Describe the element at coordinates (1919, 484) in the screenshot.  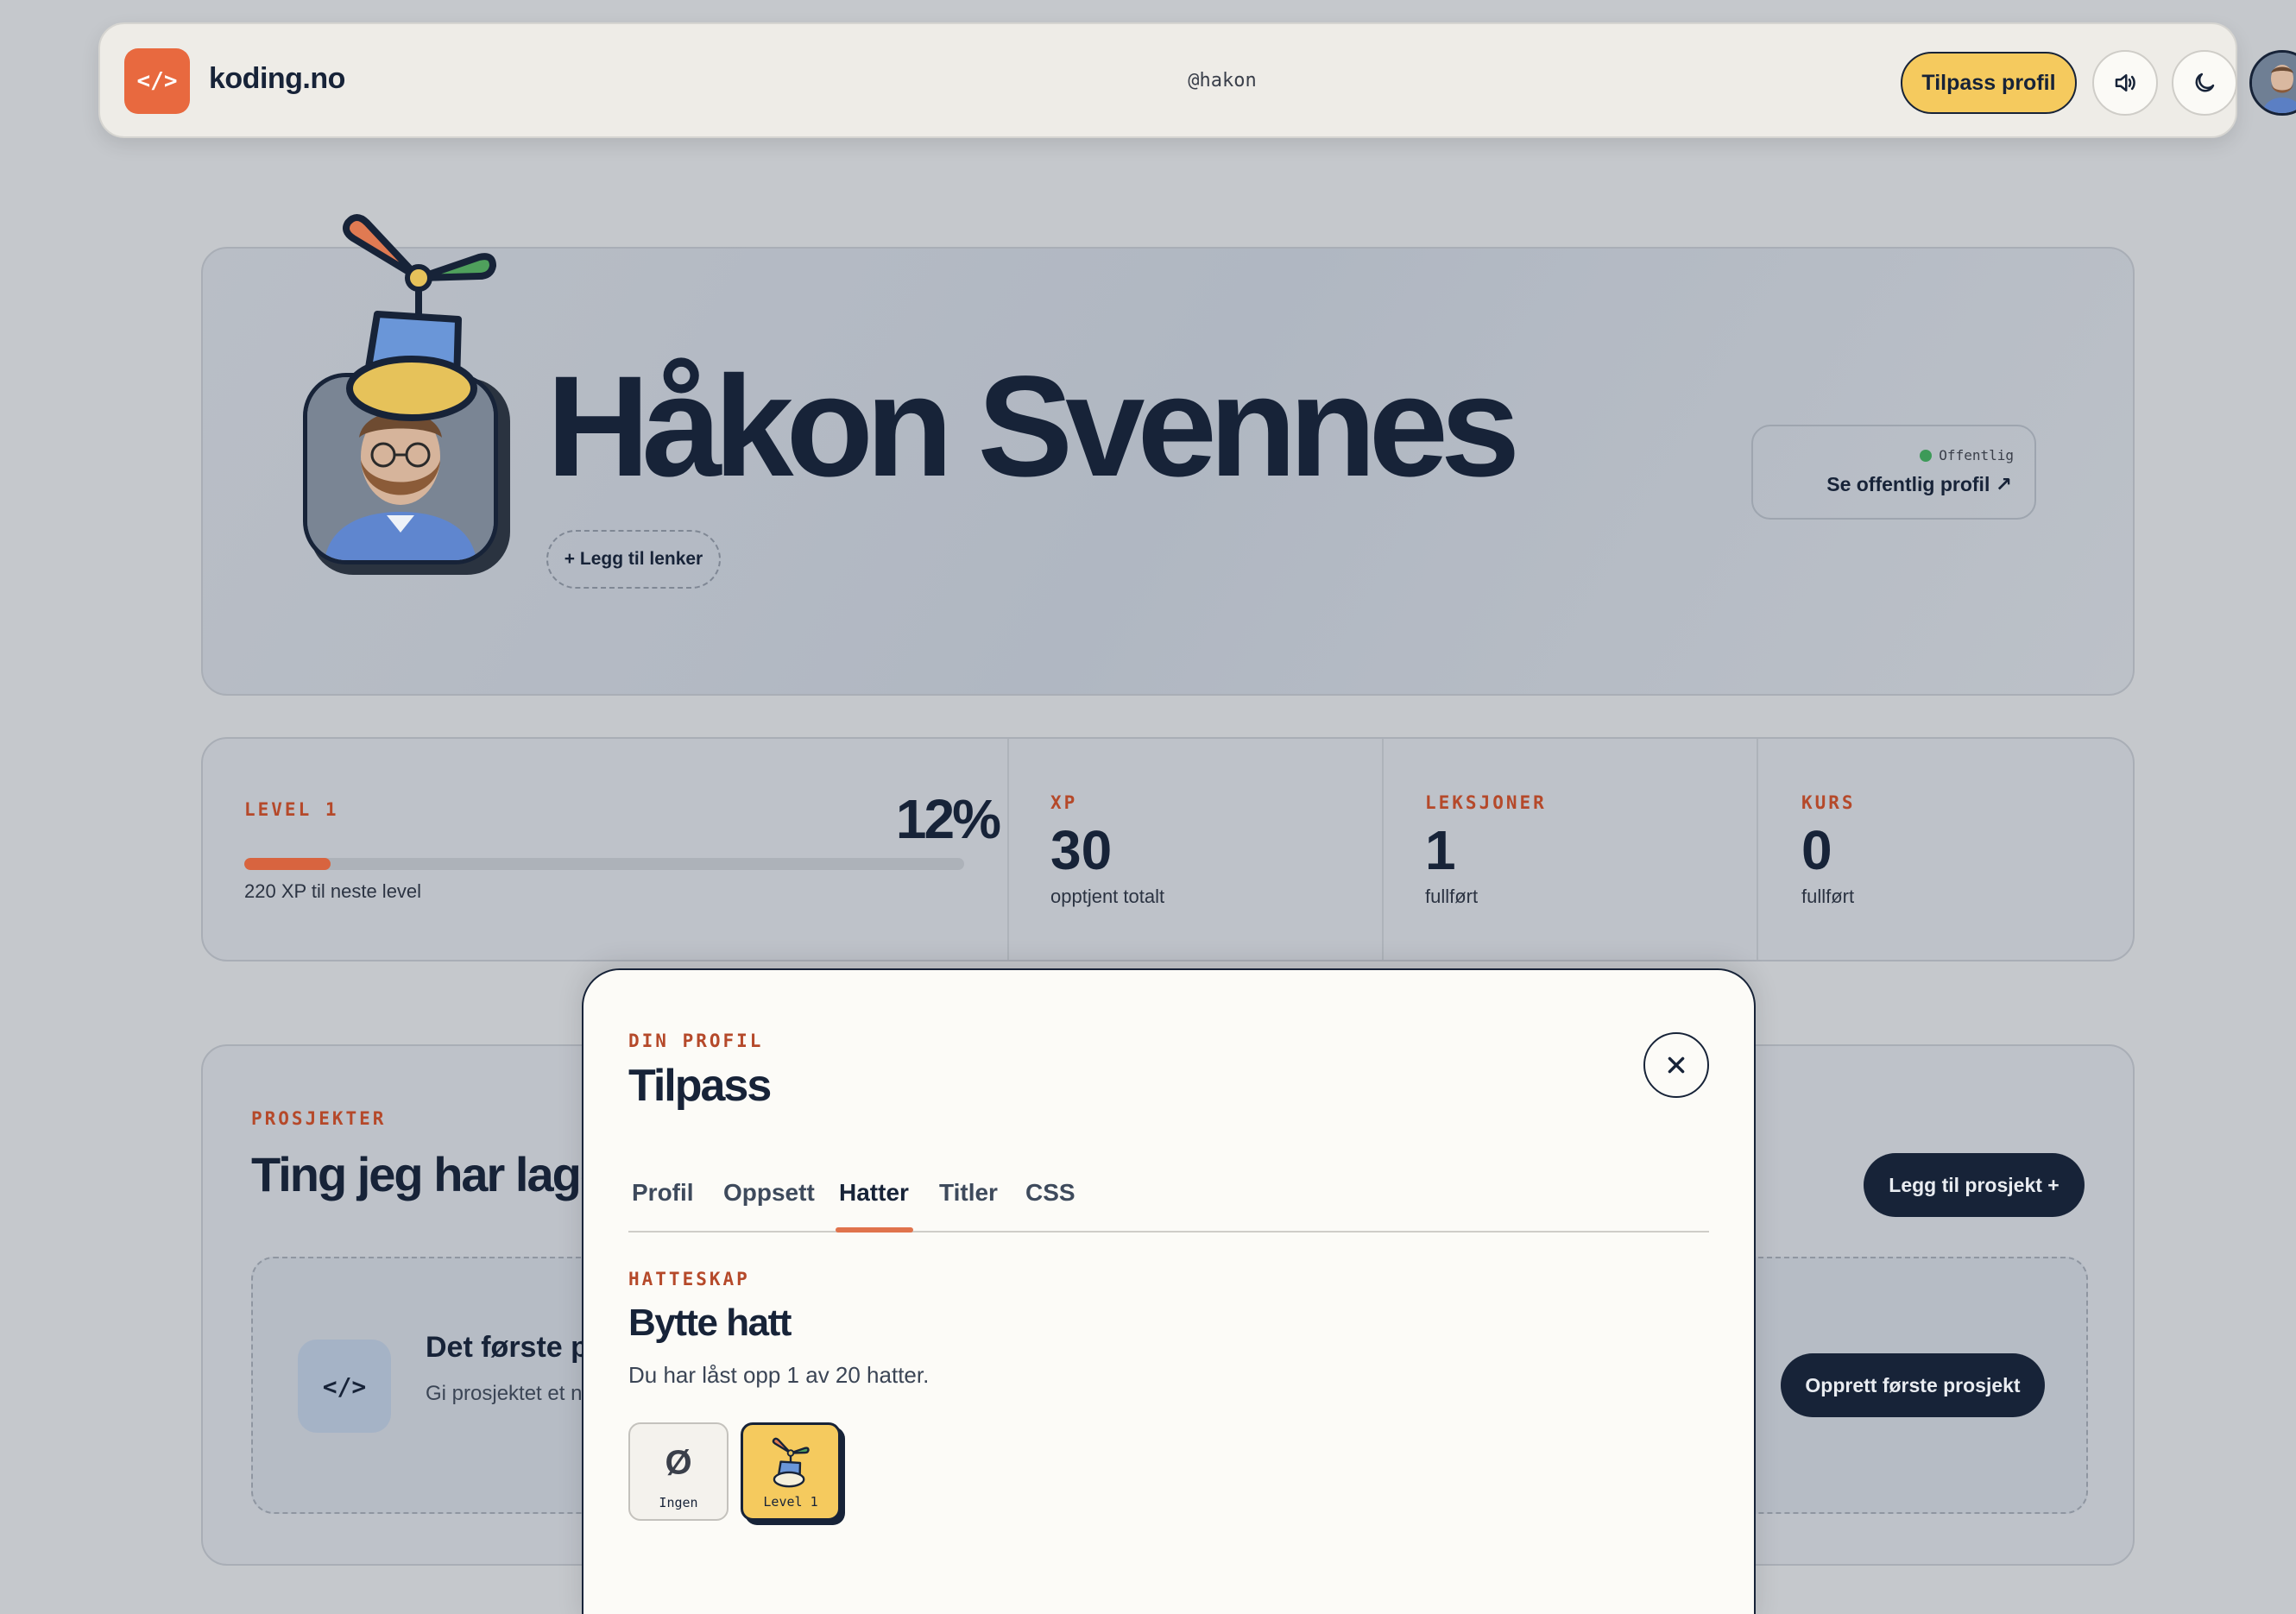
I see `view-public-profile-link: Se offentlig profil ↗` at that location.